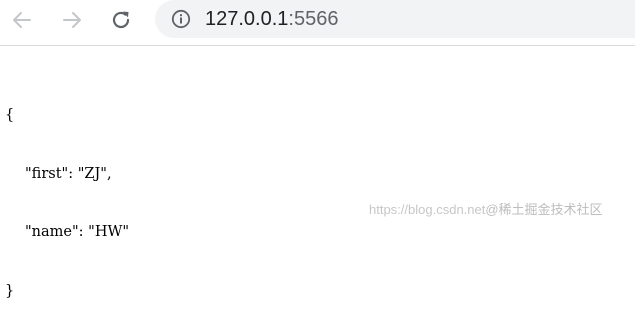  Describe the element at coordinates (52, 232) in the screenshot. I see `json-key-name: "name"` at that location.